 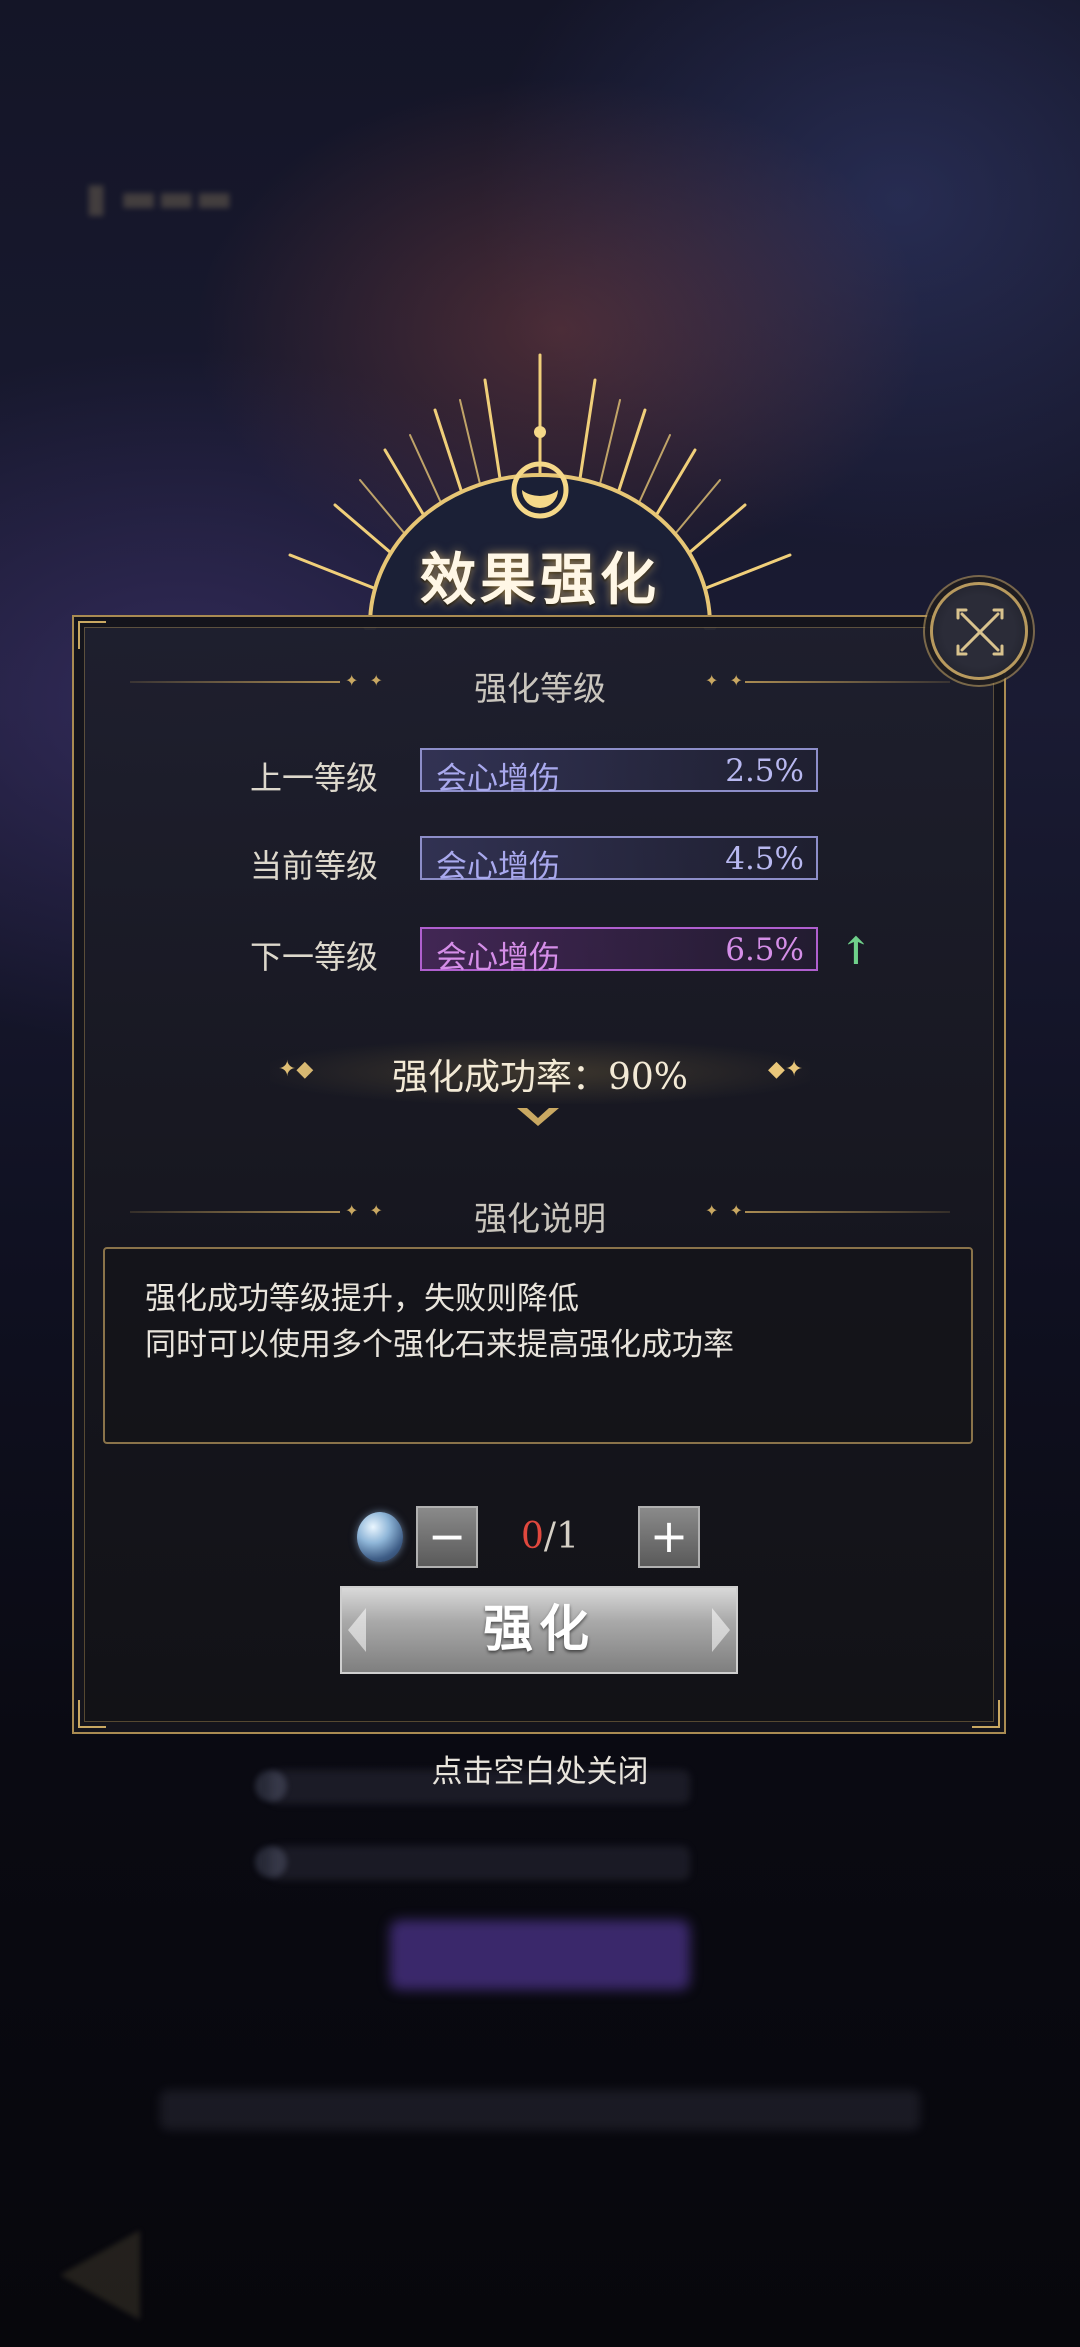 I want to click on previous-level-effect: 会心增伤, so click(x=498, y=779).